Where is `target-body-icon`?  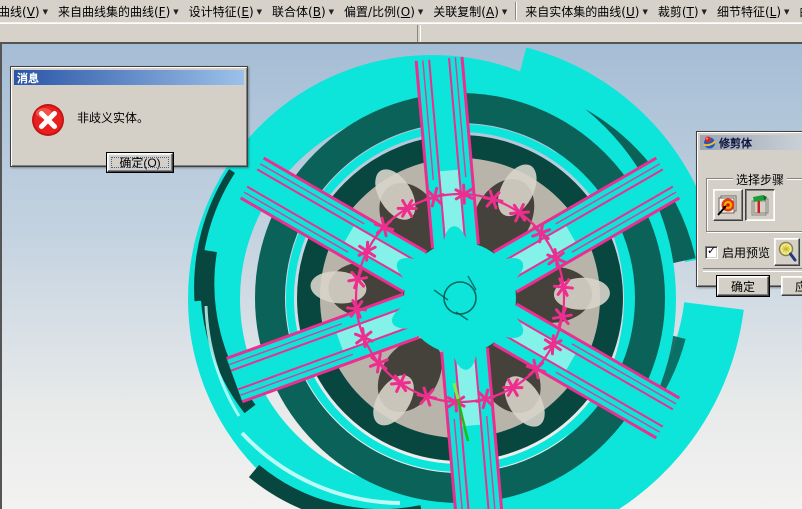 target-body-icon is located at coordinates (727, 205).